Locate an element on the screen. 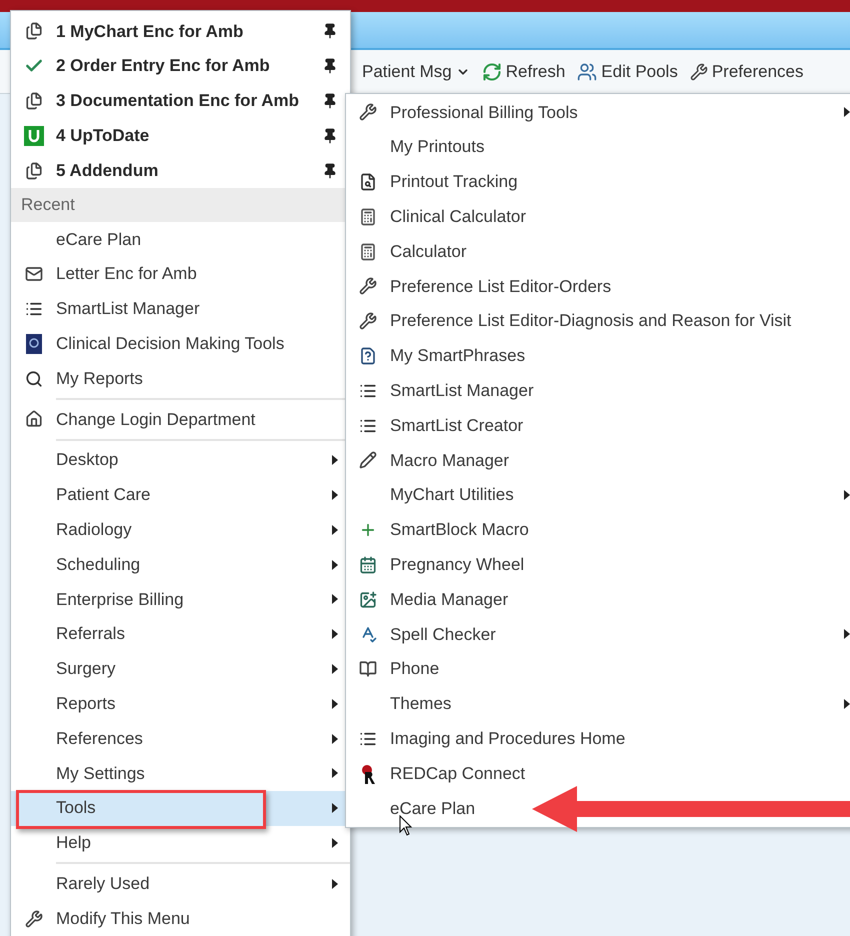 The image size is (850, 936). menu-item: Rarely Used is located at coordinates (180, 884).